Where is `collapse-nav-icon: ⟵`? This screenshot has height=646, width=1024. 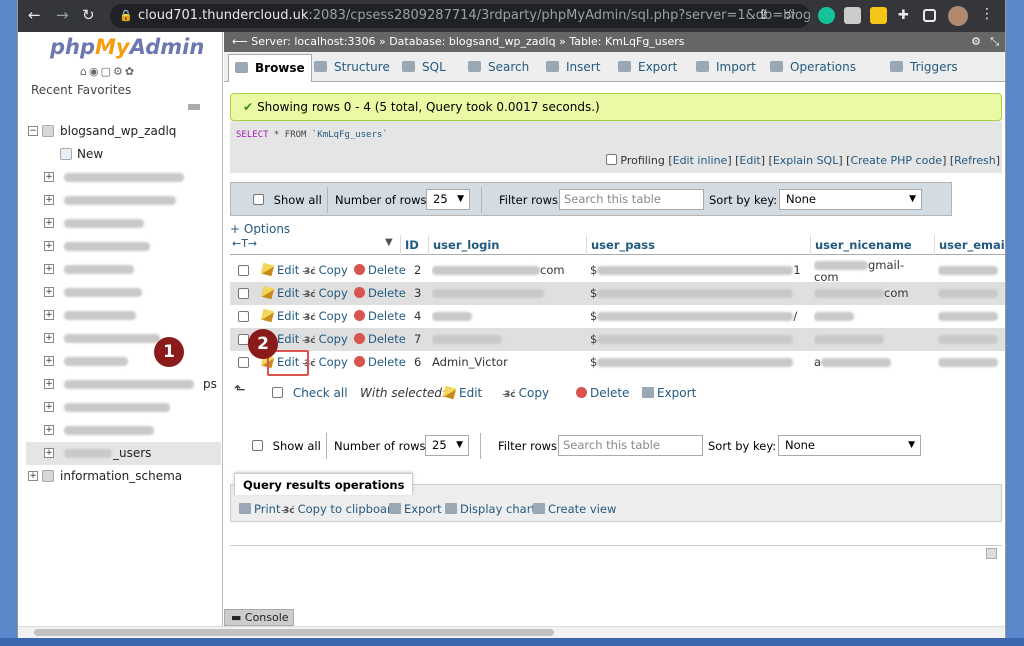
collapse-nav-icon: ⟵ is located at coordinates (241, 41).